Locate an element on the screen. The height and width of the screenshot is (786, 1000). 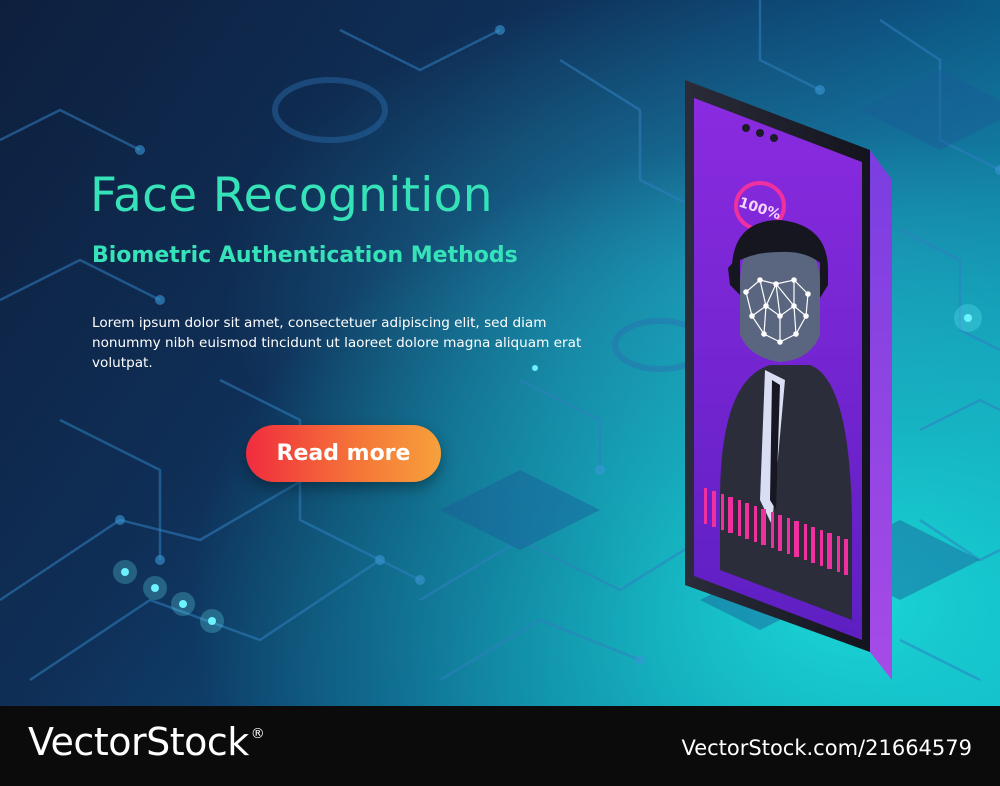
logo-text: VectorStock is located at coordinates (138, 742).